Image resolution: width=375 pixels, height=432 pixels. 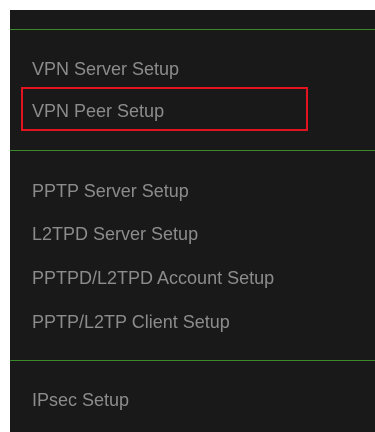 What do you see at coordinates (164, 109) in the screenshot?
I see `highlight-box` at bounding box center [164, 109].